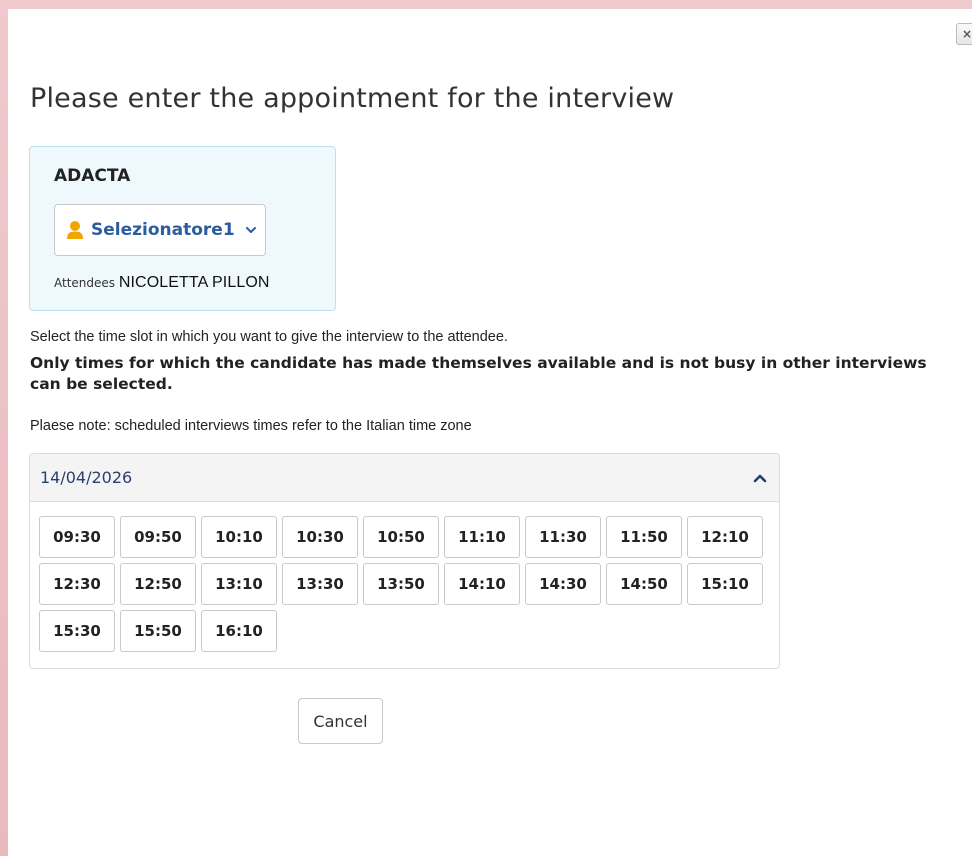 The width and height of the screenshot is (972, 856). I want to click on time-slot-button: 14:30, so click(563, 584).